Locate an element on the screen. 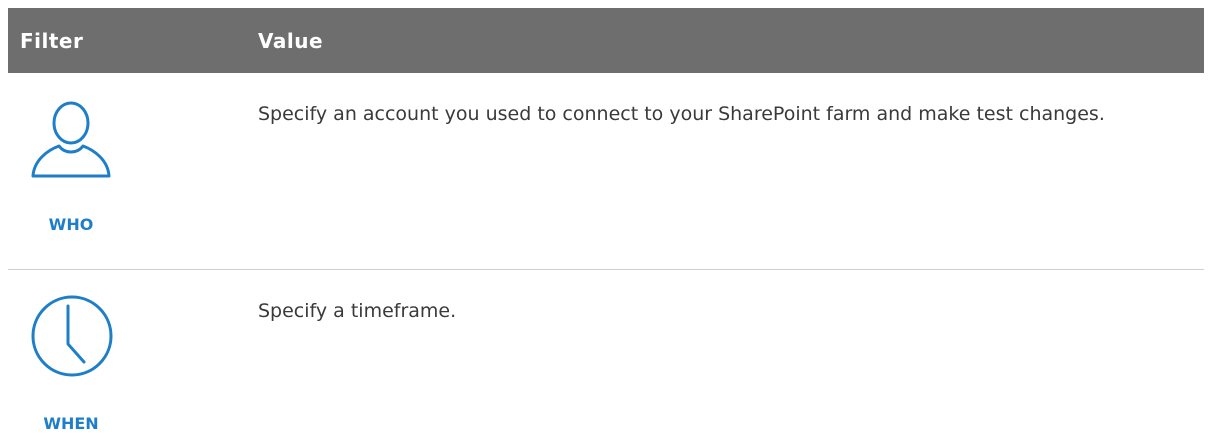  clock-icon is located at coordinates (72, 338).